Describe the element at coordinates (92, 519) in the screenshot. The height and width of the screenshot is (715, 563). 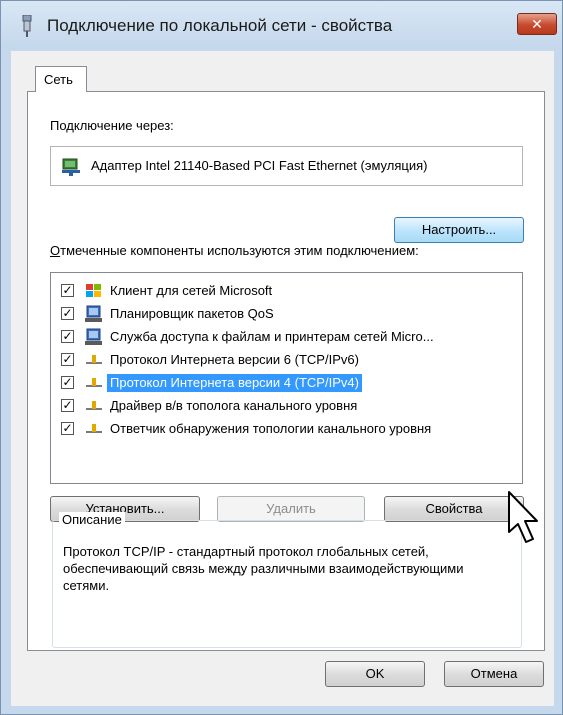
I see `description-legend: Описание` at that location.